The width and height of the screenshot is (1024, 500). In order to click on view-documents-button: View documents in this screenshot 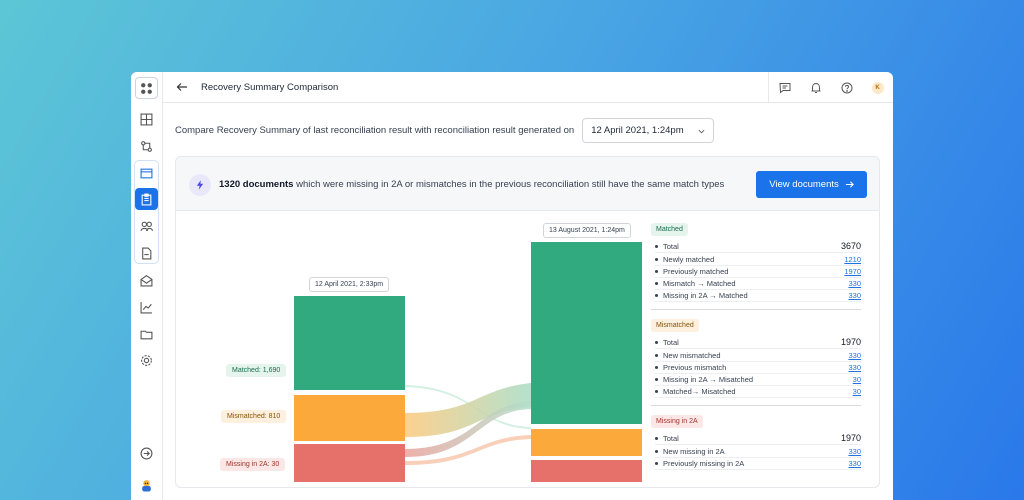, I will do `click(811, 184)`.